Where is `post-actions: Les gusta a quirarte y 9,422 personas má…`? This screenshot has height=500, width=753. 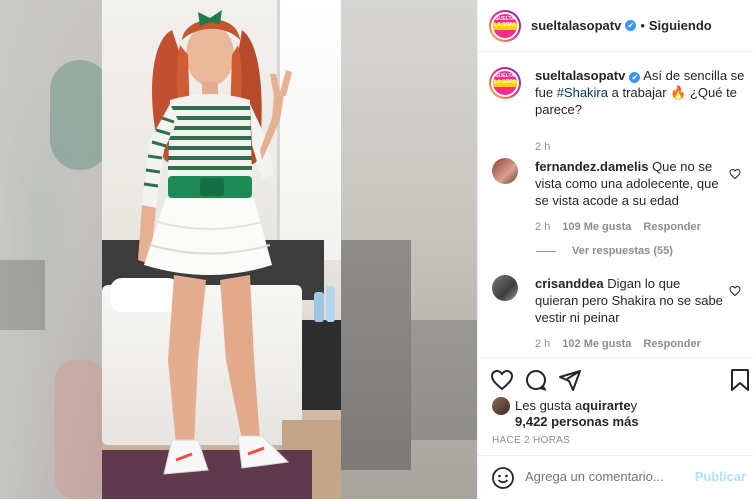 post-actions: Les gusta a quirarte y 9,422 personas má… is located at coordinates (615, 428).